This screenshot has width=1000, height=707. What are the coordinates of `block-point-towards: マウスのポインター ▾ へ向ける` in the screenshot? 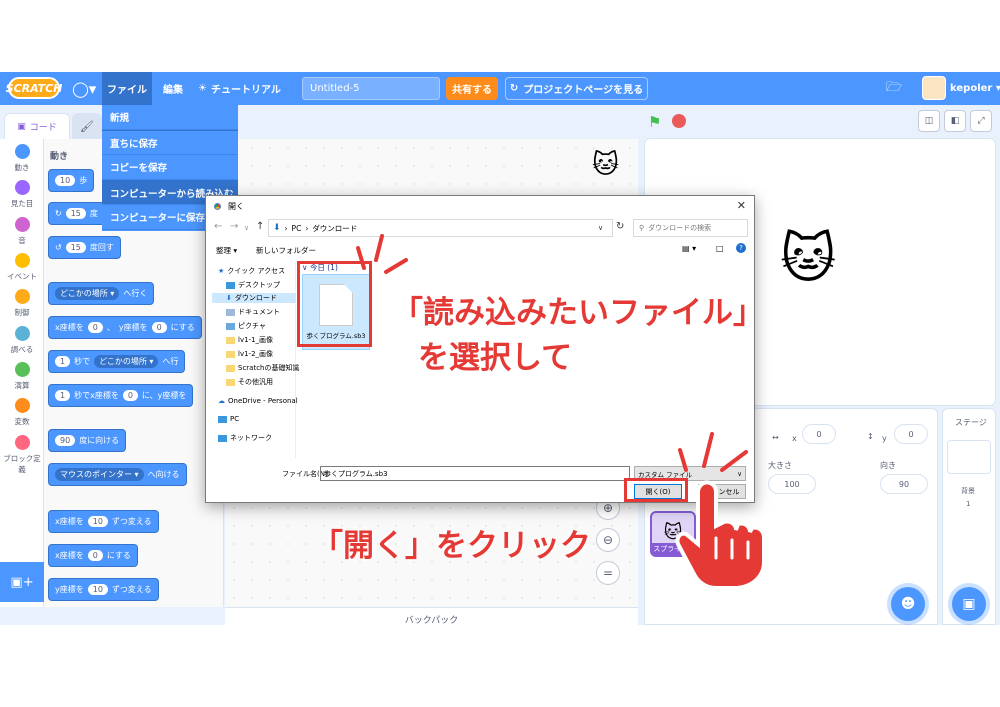 It's located at (117, 474).